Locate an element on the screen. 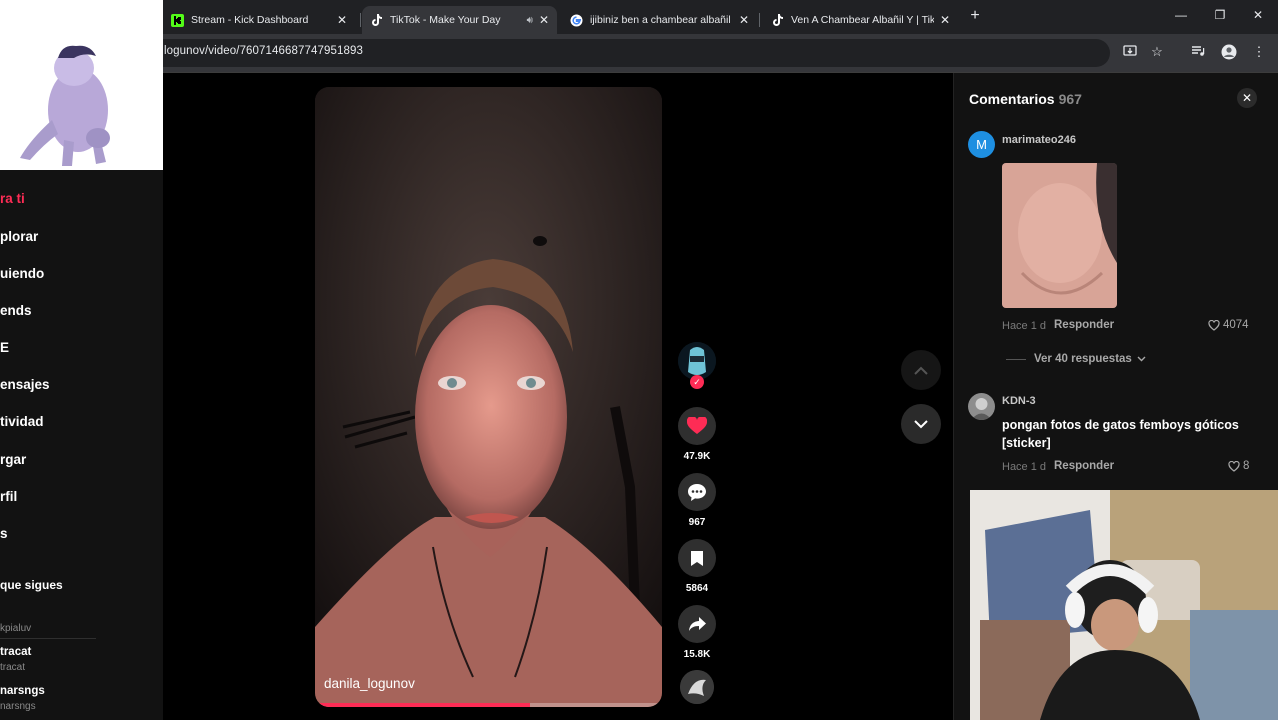  nav-upload: rgar is located at coordinates (13, 459).